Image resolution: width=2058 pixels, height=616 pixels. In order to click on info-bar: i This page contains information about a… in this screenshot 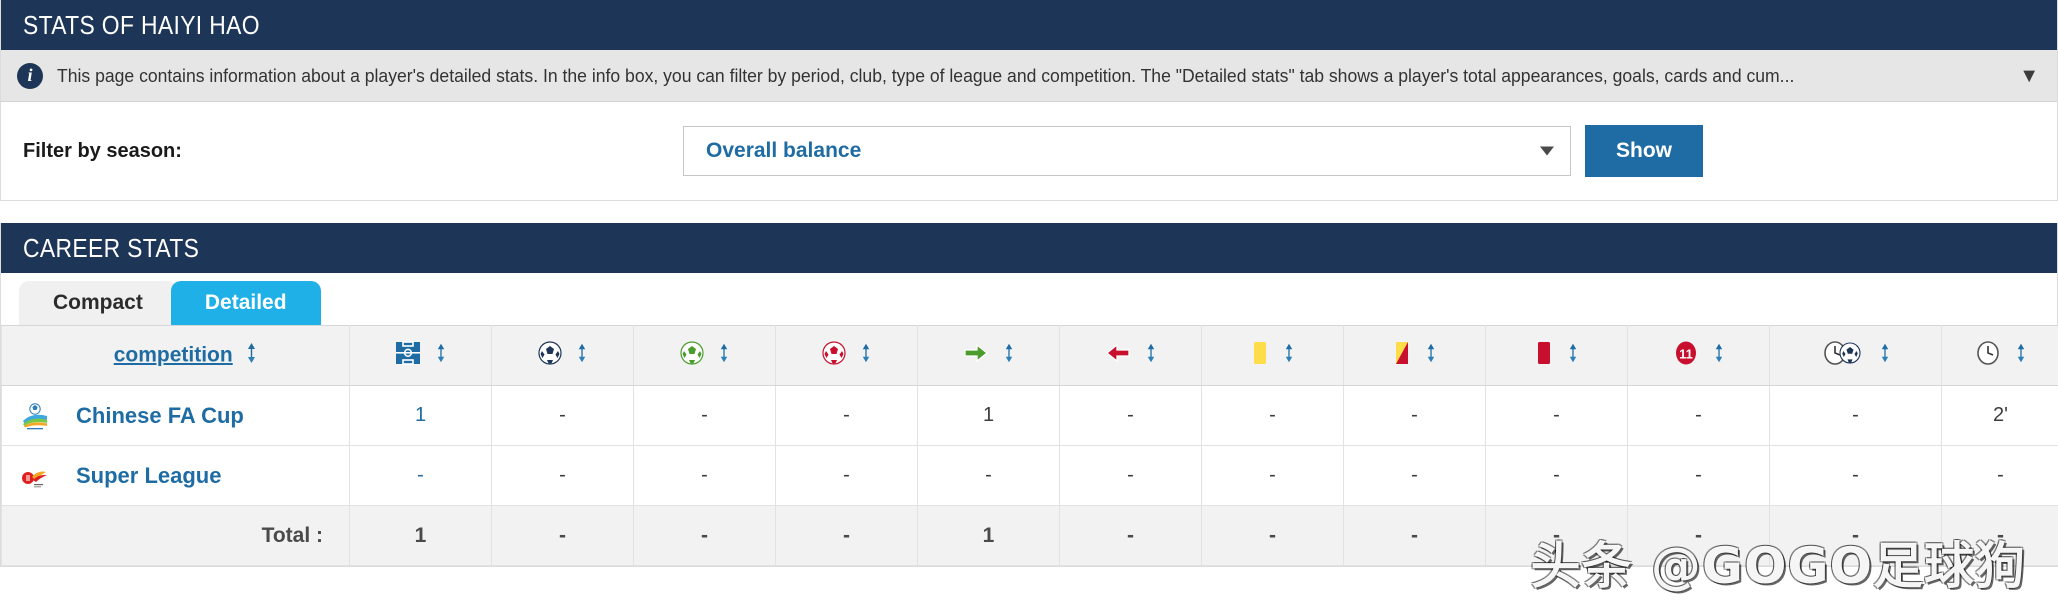, I will do `click(1029, 76)`.